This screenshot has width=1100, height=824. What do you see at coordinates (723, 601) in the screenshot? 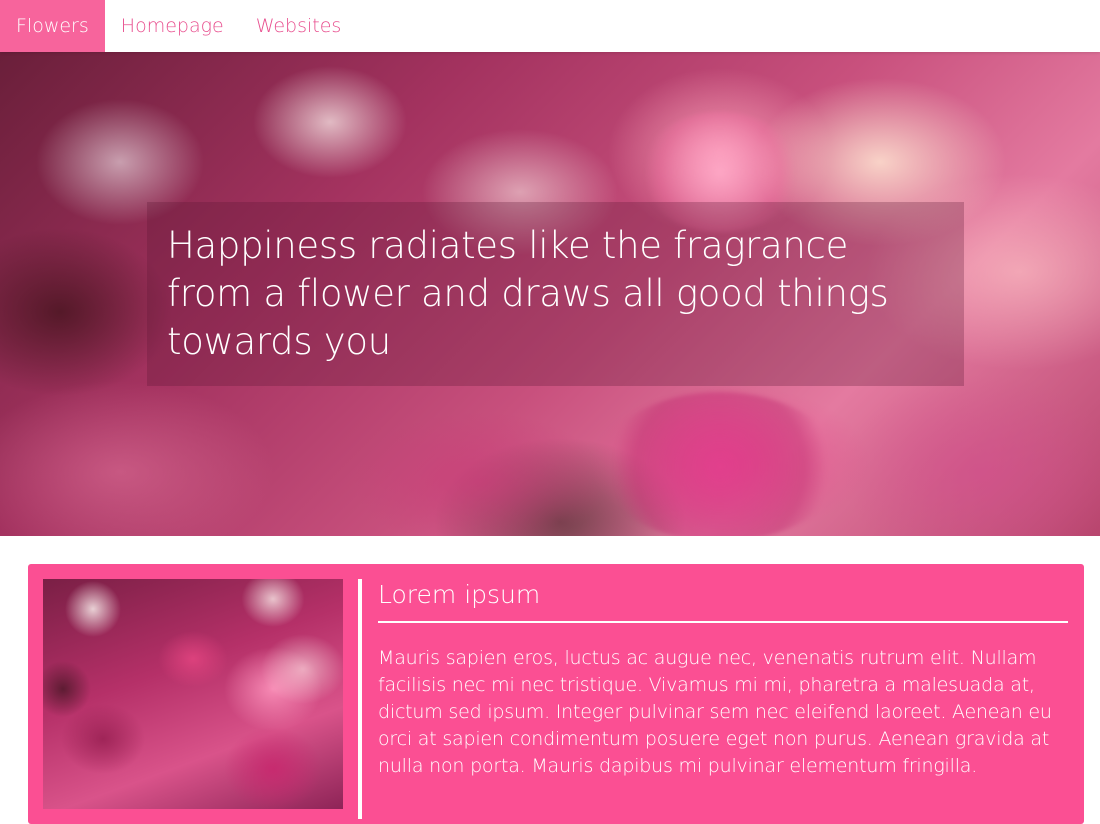
I see `card-title: Lorem ipsum` at bounding box center [723, 601].